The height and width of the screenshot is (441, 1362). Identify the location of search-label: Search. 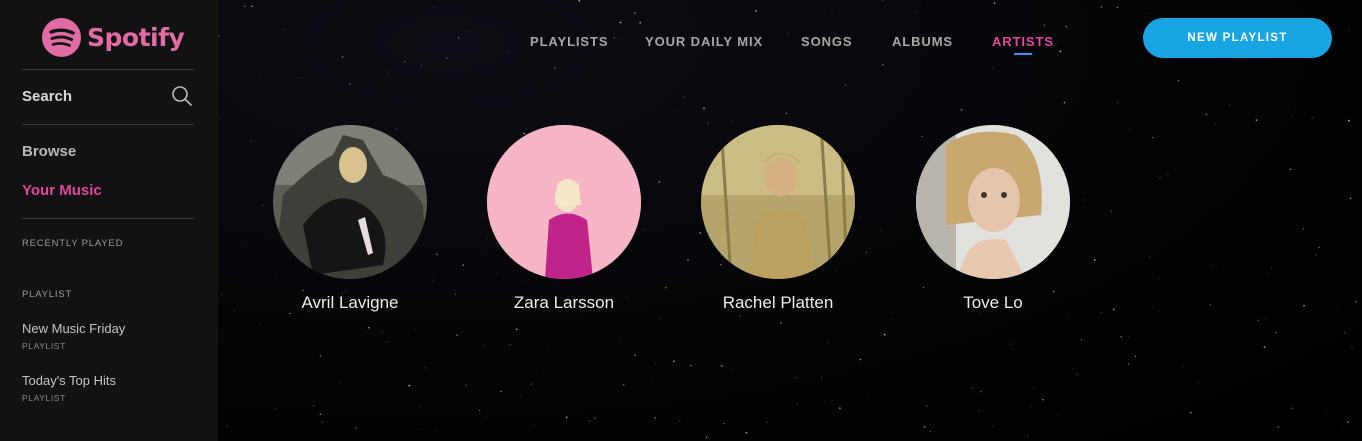
(47, 96).